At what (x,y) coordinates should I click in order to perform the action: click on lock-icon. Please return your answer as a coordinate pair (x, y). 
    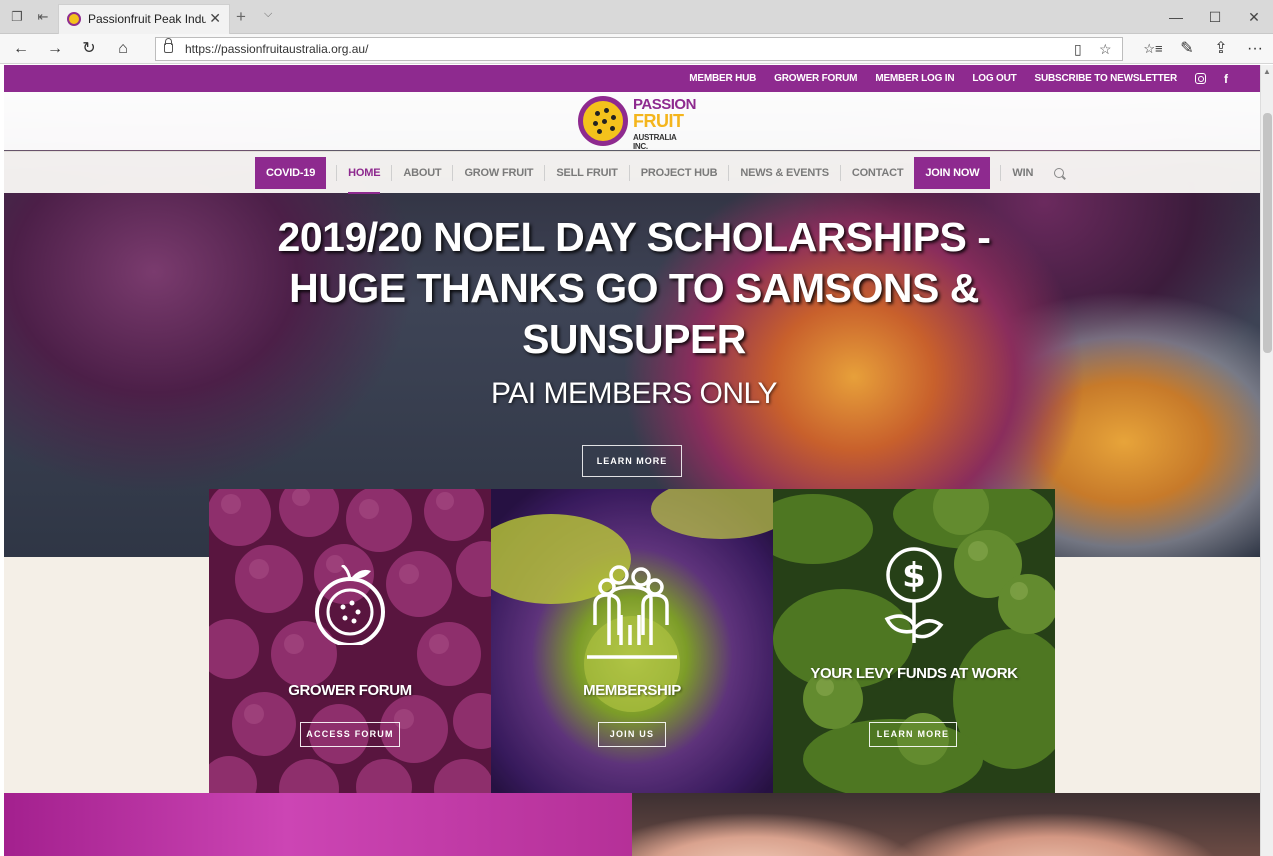
    Looking at the image, I should click on (168, 45).